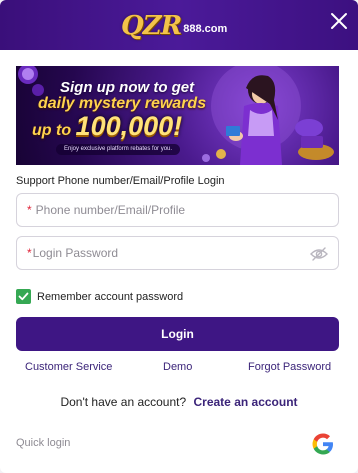 Image resolution: width=358 pixels, height=473 pixels. I want to click on close-icon, so click(339, 21).